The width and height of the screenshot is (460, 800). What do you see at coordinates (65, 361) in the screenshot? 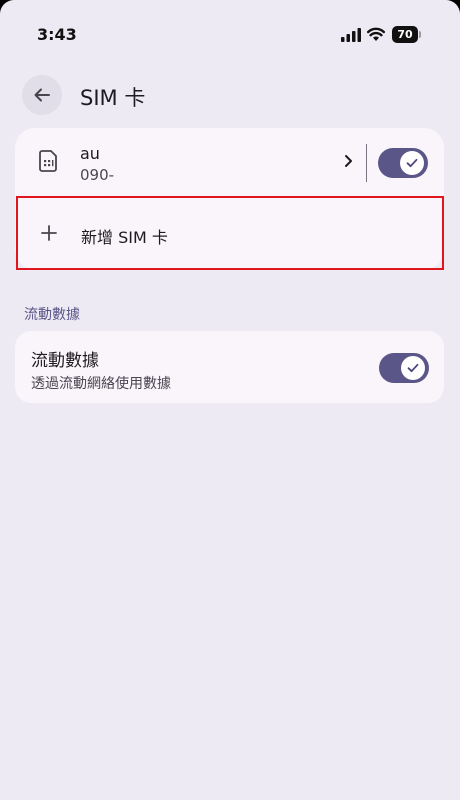
I see `mobile-data-title: 流動數據` at bounding box center [65, 361].